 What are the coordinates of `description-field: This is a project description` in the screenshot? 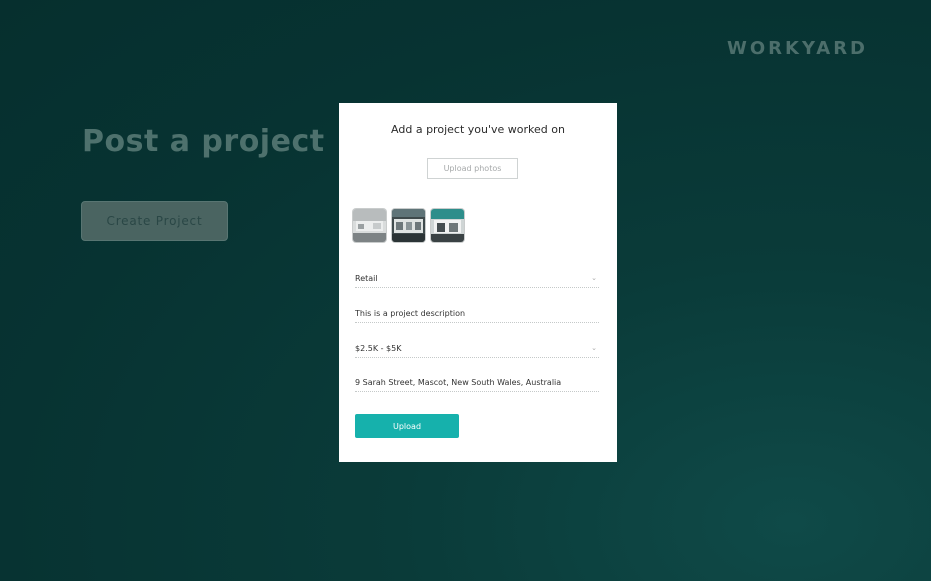 It's located at (477, 315).